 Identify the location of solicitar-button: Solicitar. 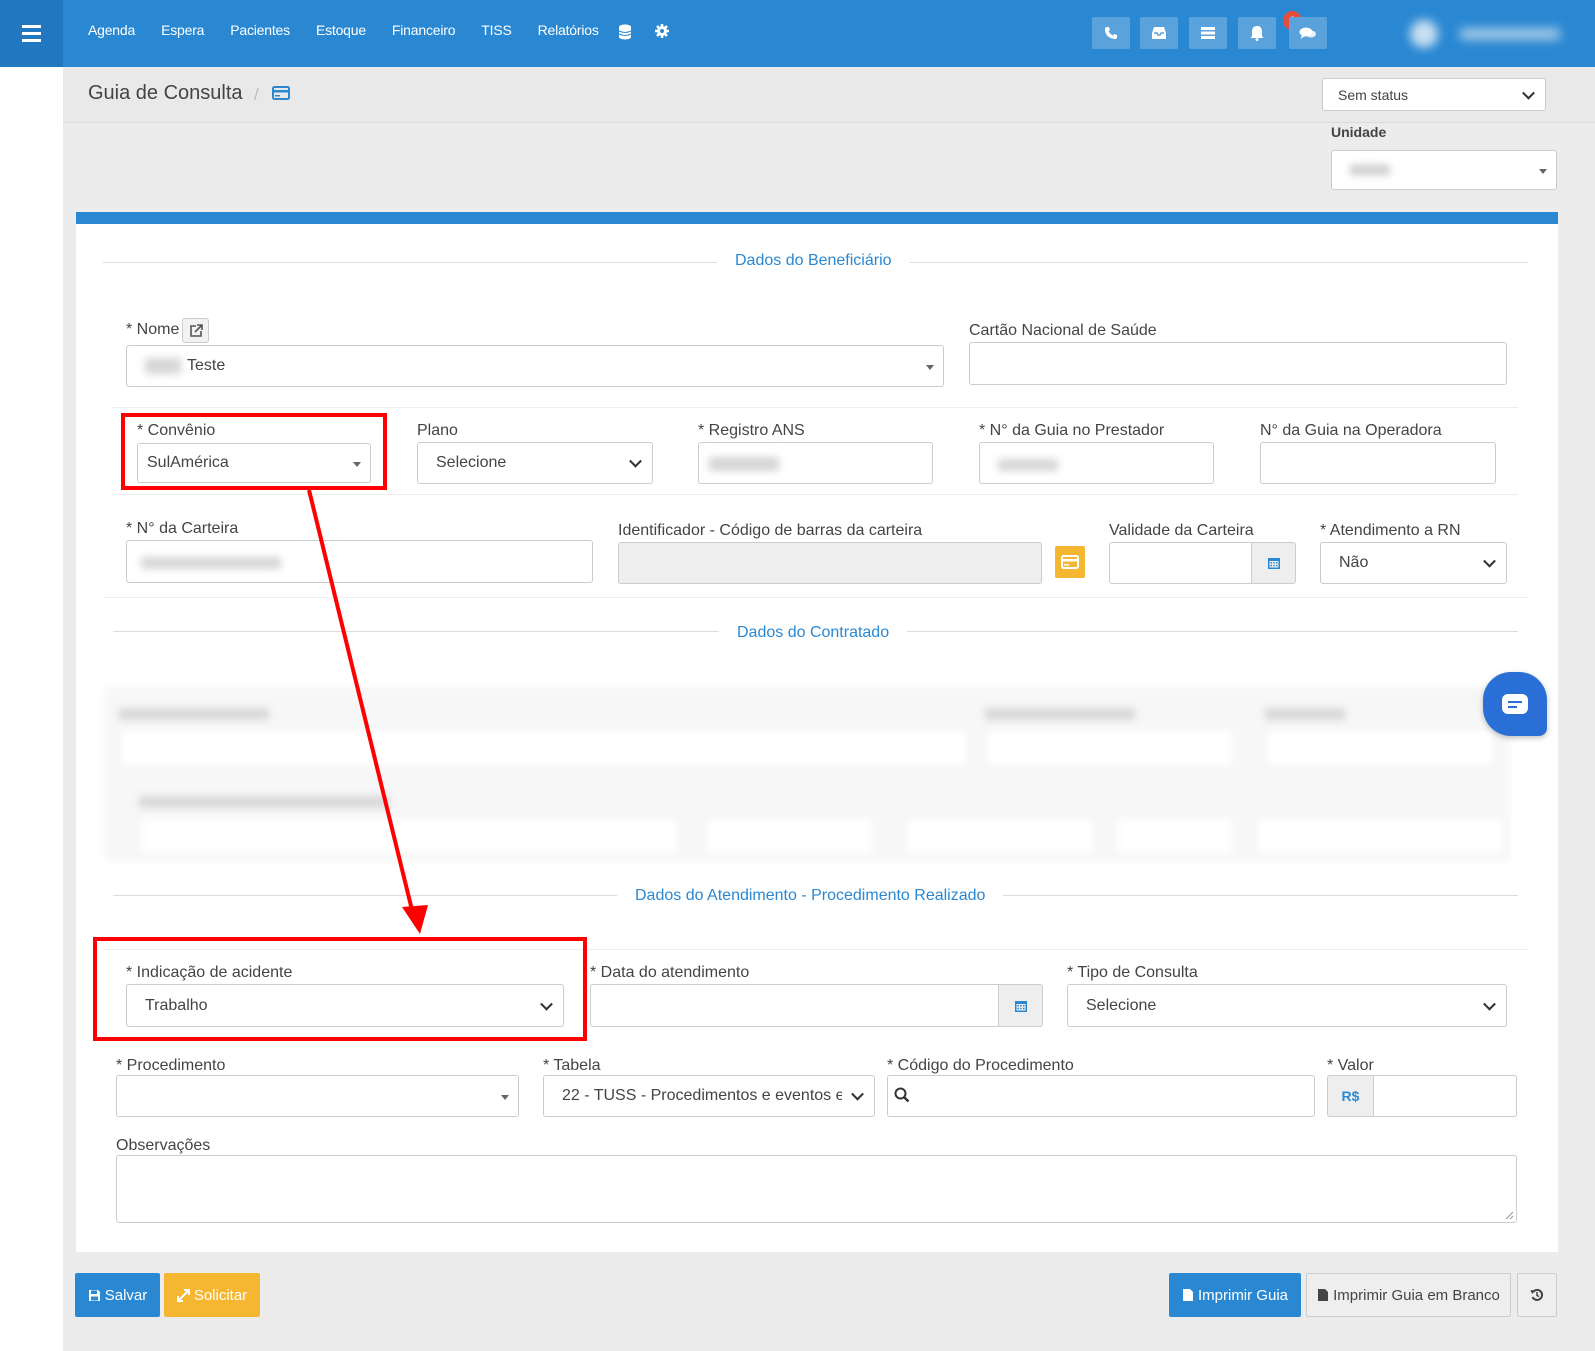
(212, 1295).